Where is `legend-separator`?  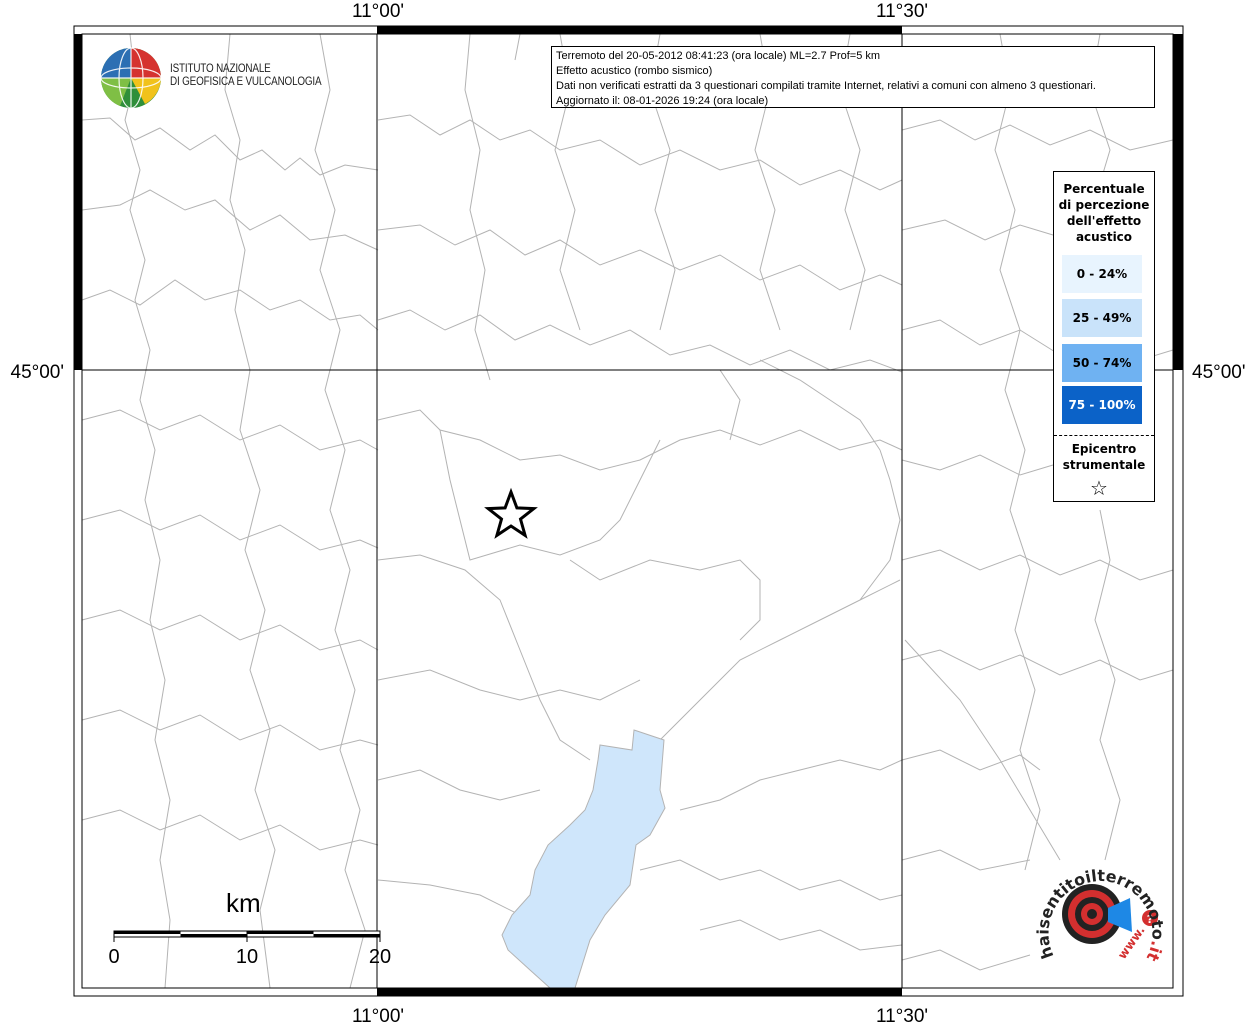 legend-separator is located at coordinates (1104, 435).